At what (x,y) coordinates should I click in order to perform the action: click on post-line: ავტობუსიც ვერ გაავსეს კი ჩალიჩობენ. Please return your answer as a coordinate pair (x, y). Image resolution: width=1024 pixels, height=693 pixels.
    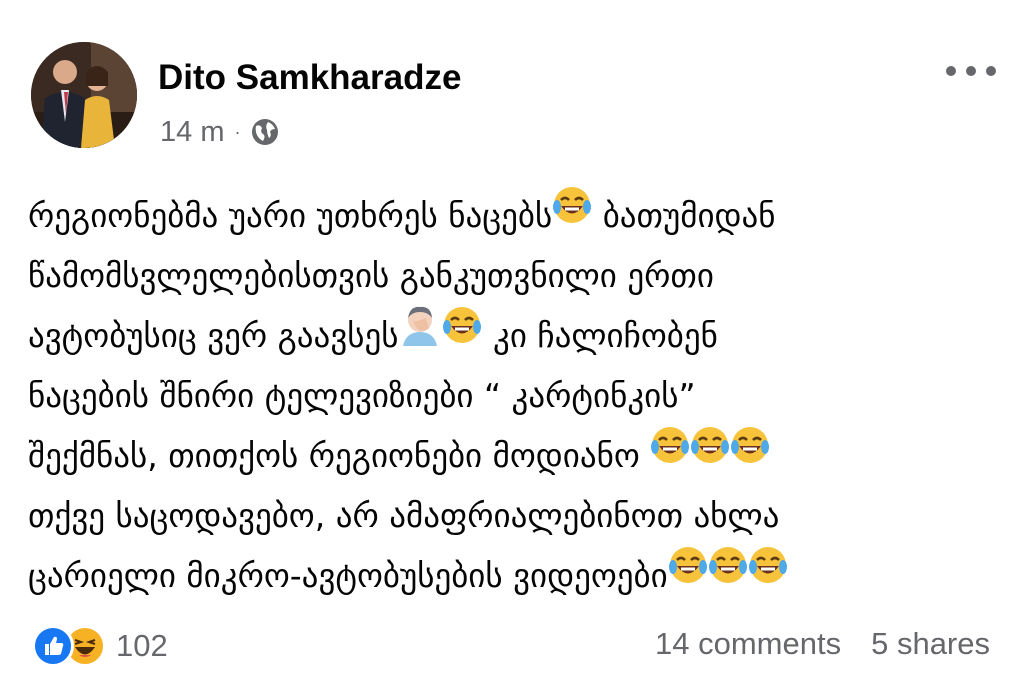
    Looking at the image, I should click on (515, 336).